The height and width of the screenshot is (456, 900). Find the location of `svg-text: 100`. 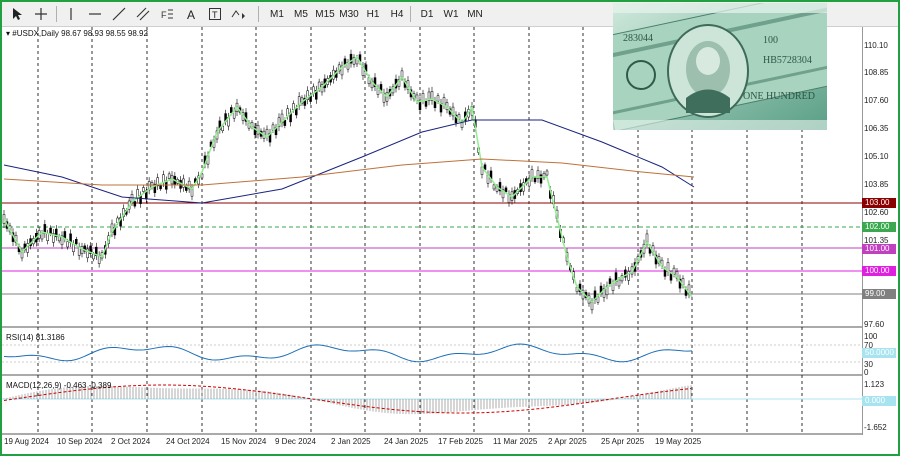

svg-text: 100 is located at coordinates (770, 40).